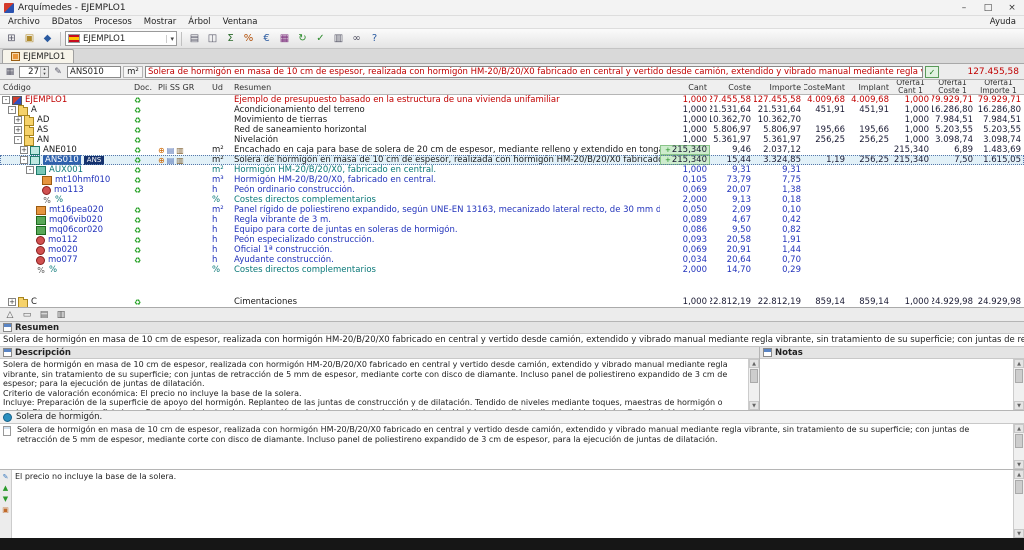  I want to click on sum-icon: Σ, so click(230, 39).